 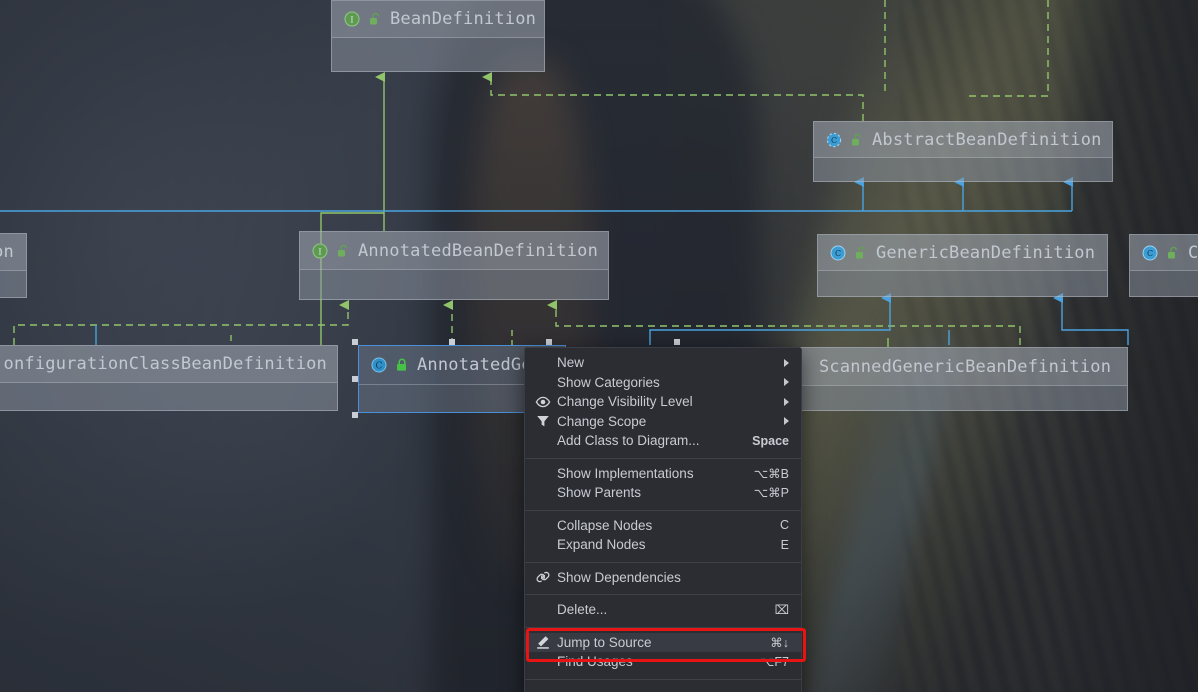 I want to click on node-right-clipped: C Ch, so click(x=1163, y=265).